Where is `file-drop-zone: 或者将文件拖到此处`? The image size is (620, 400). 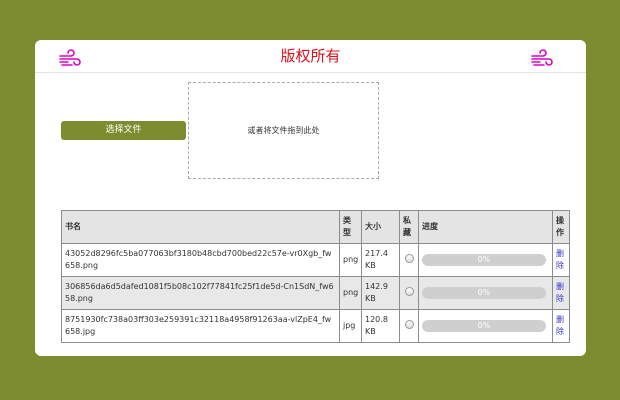
file-drop-zone: 或者将文件拖到此处 is located at coordinates (283, 130).